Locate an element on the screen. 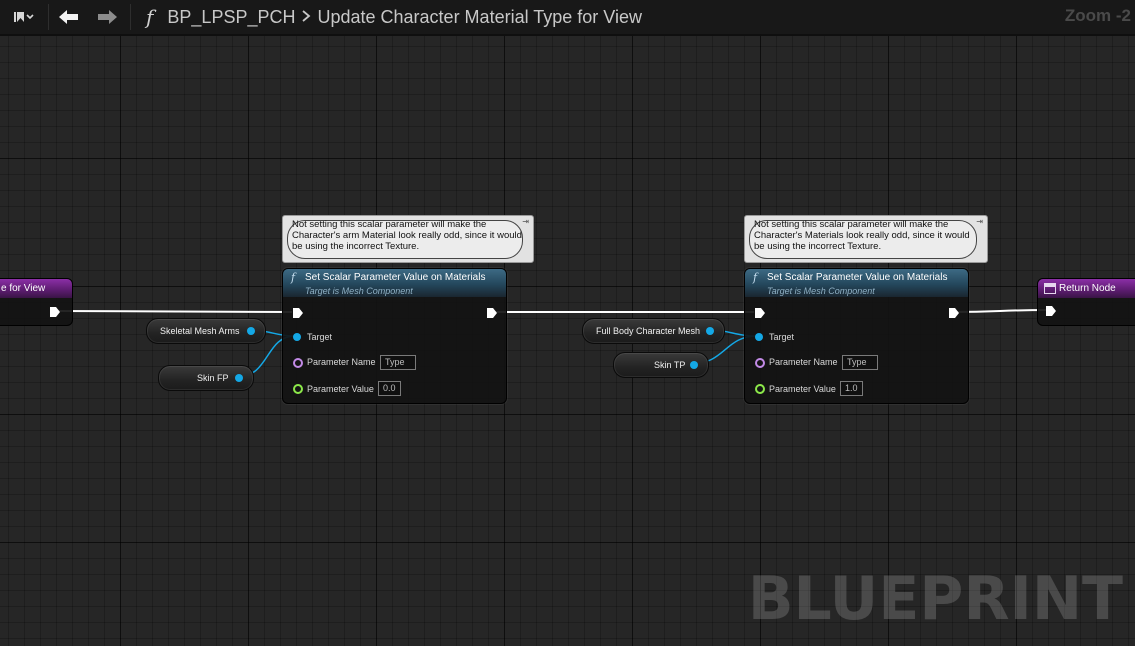 This screenshot has width=1135, height=646. variable-skeletal-mesh-arms: Skeletal Mesh Arms is located at coordinates (206, 331).